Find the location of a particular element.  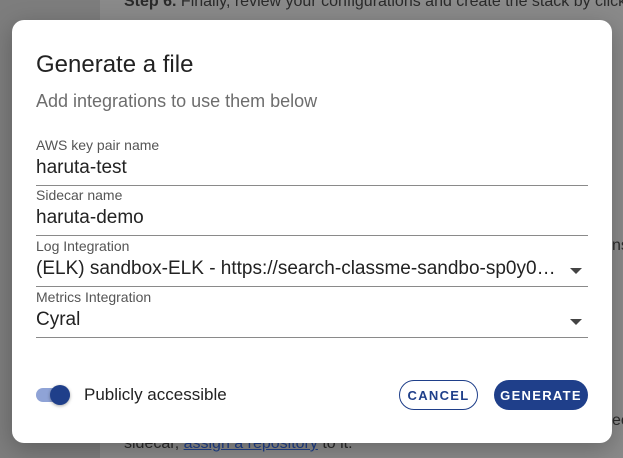

dialog-subtitle: Add integrations to use them below is located at coordinates (177, 101).